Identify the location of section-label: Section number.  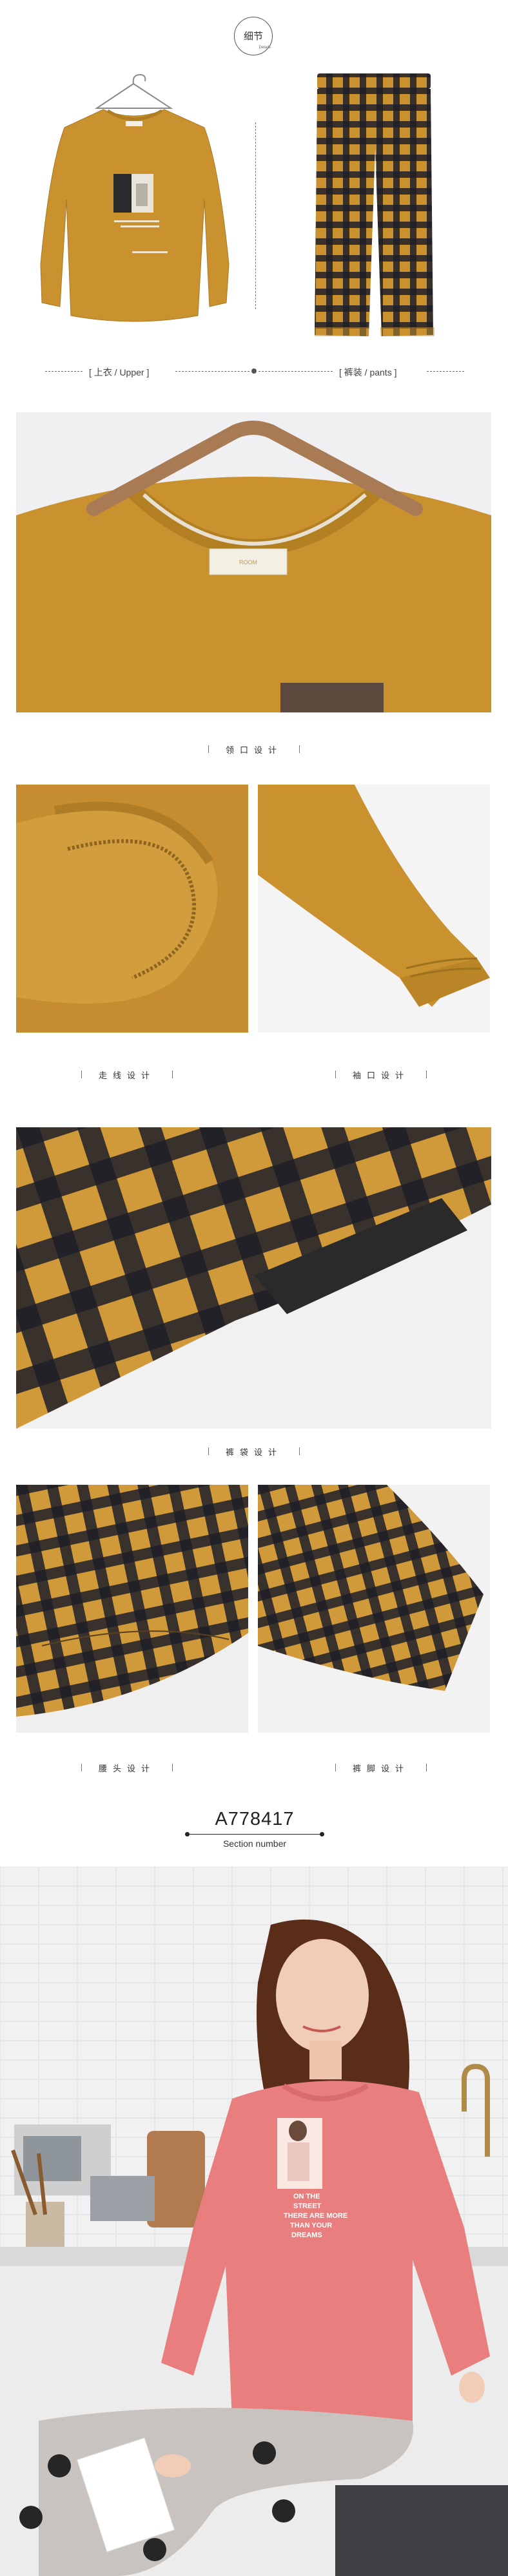
(254, 1843).